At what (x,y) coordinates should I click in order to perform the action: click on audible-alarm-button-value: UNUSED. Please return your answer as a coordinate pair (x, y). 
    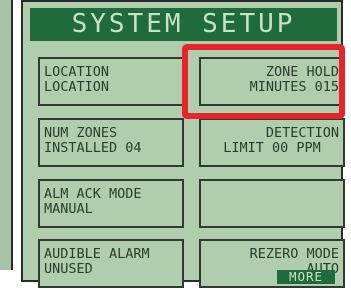
    Looking at the image, I should click on (68, 269).